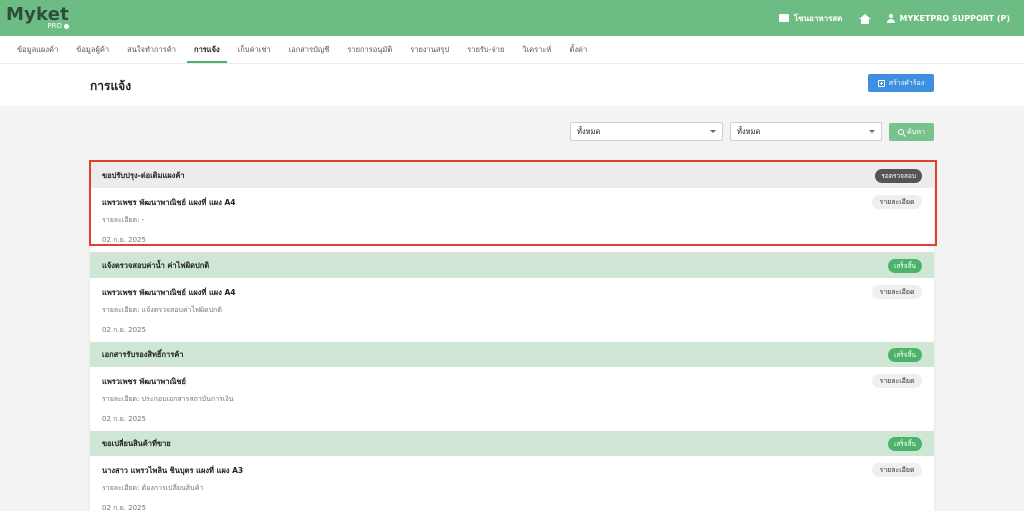  I want to click on tab-interested: สนใจทำการค้า, so click(151, 49).